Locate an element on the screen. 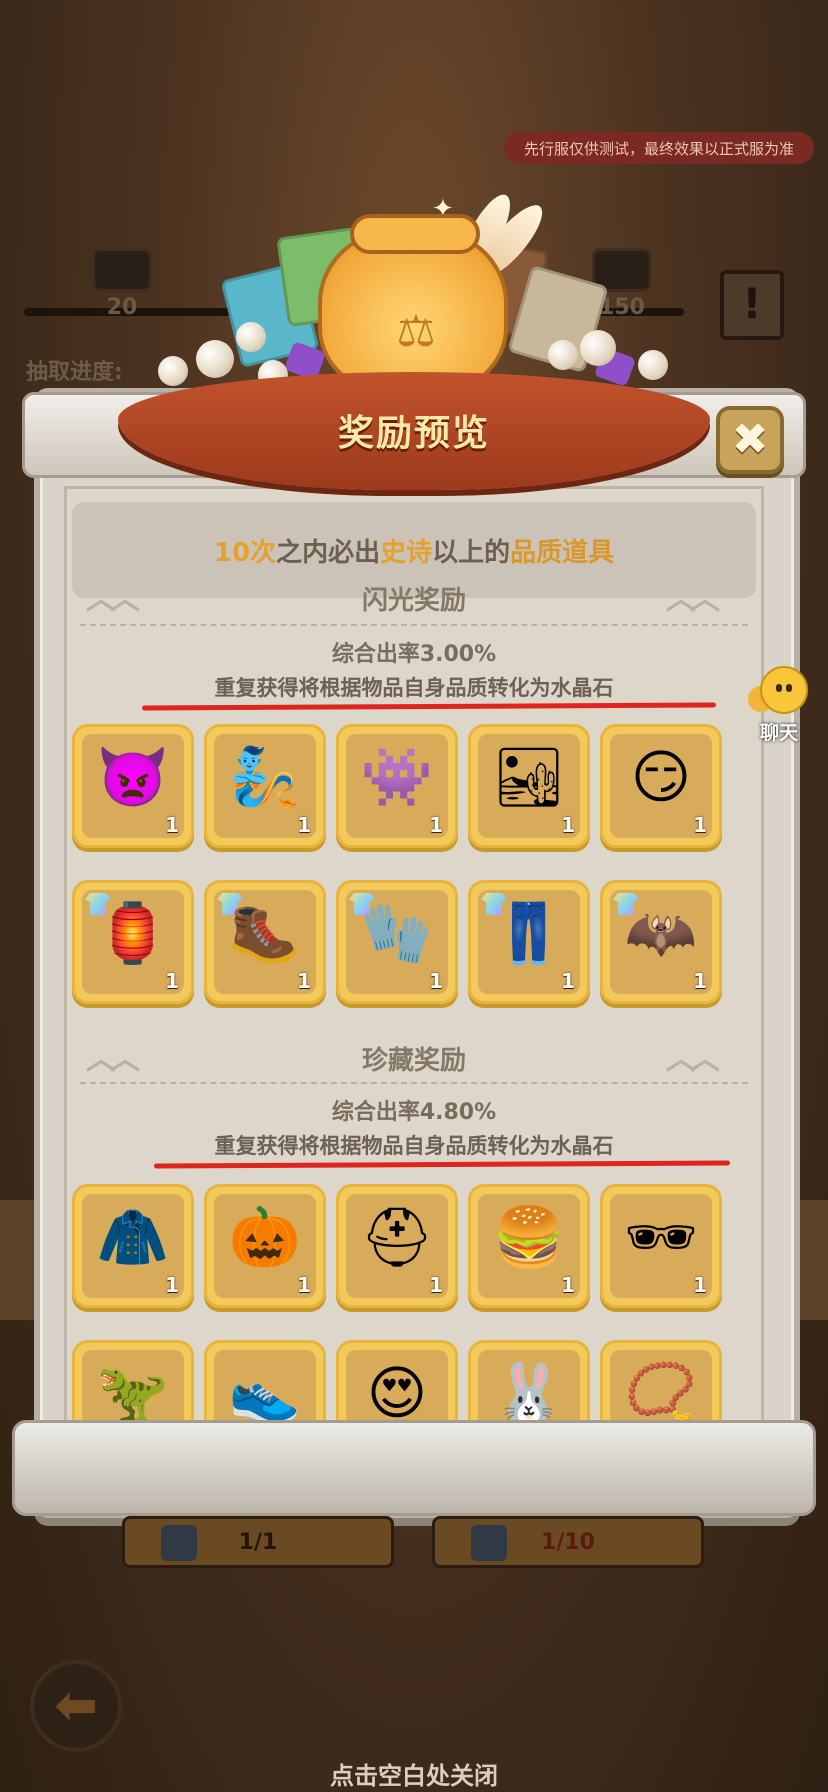  desert-scene-backdrop-icon: 🏜 is located at coordinates (529, 777).